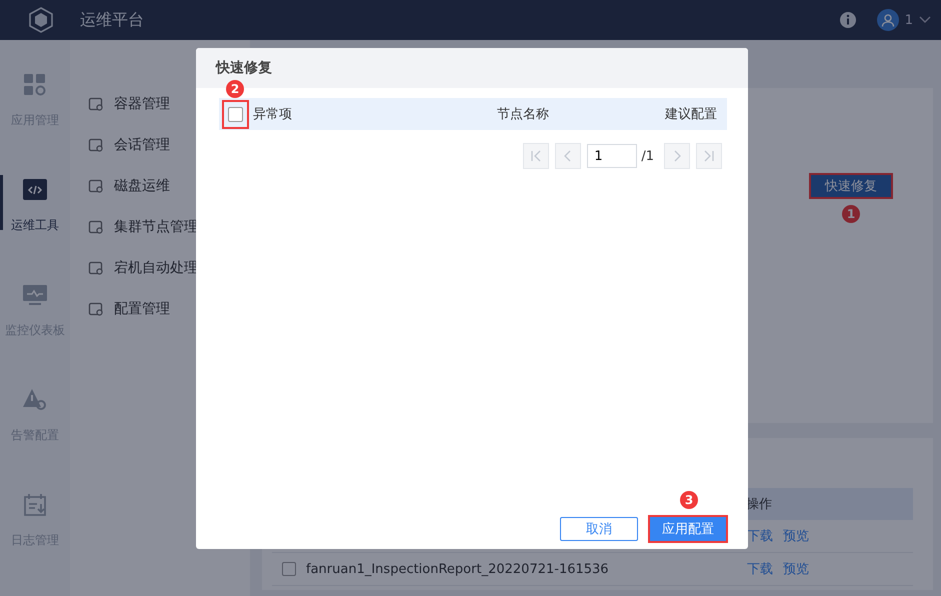  What do you see at coordinates (235, 114) in the screenshot?
I see `select-all-checkbox` at bounding box center [235, 114].